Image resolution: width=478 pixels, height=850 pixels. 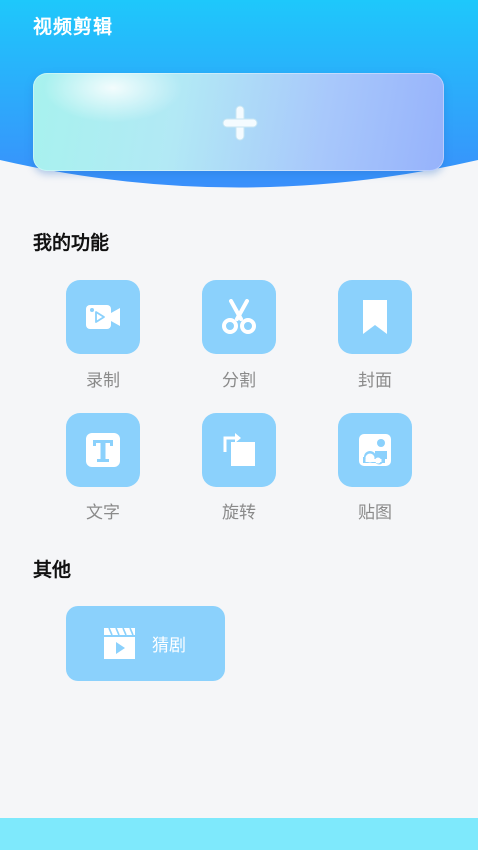 I want to click on sticker-image-icon, so click(x=375, y=450).